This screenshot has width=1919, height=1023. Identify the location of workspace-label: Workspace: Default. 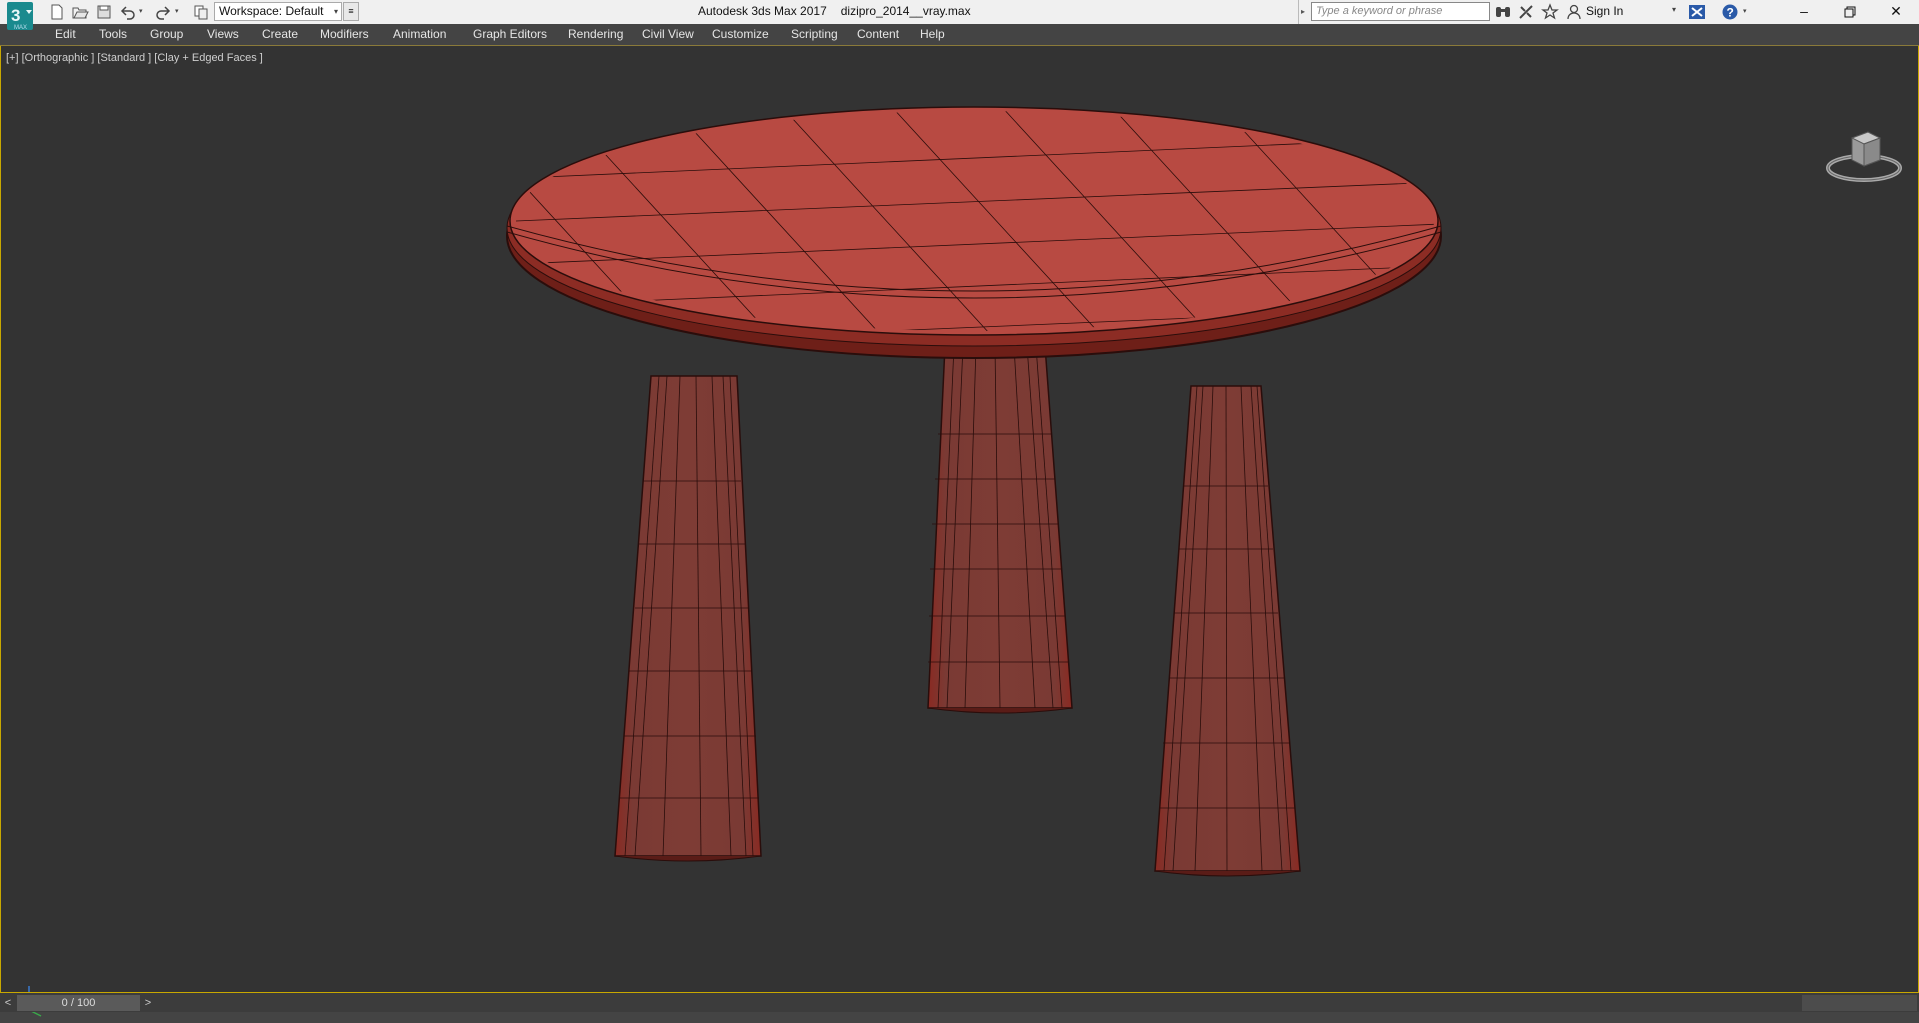
(271, 11).